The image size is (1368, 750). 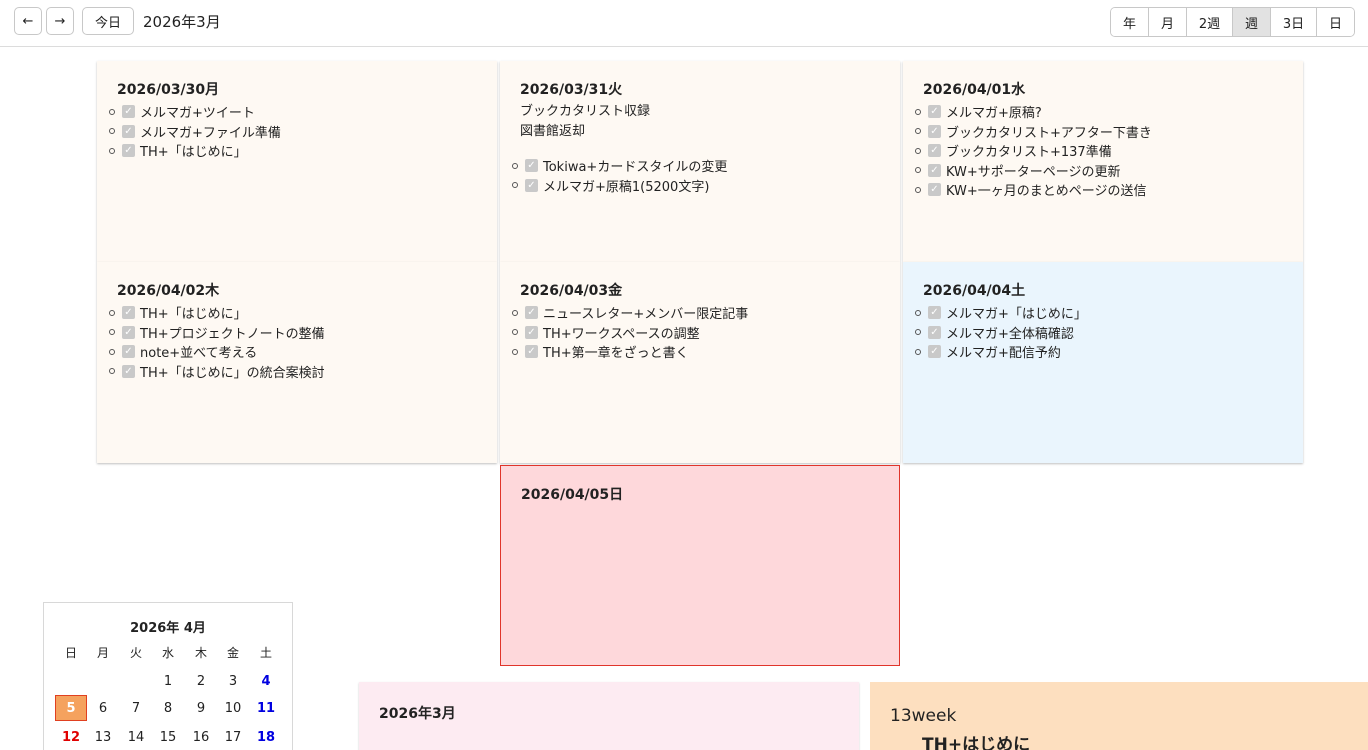 I want to click on prev-arrow-button: ←, so click(x=28, y=21).